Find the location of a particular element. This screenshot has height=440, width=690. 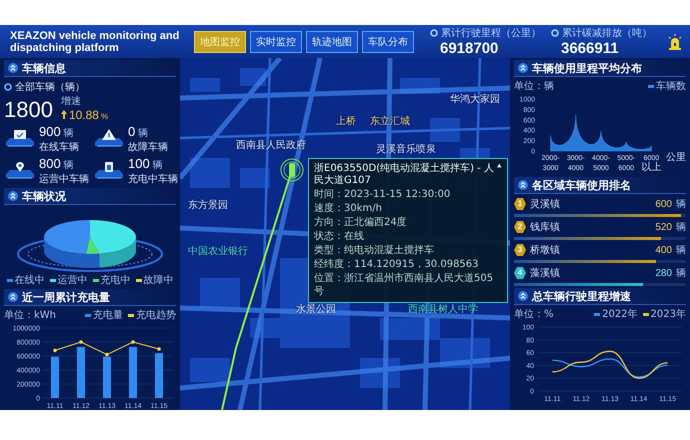

legend-label: 充电量 is located at coordinates (108, 315).